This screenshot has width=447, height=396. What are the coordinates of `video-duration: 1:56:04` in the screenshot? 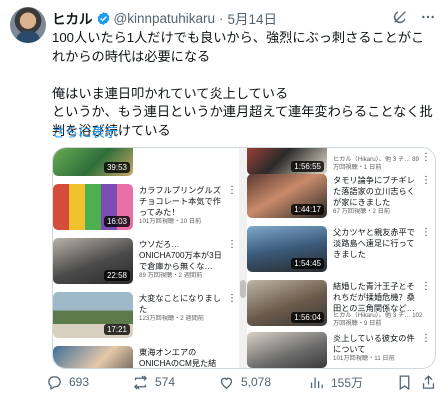 It's located at (307, 317).